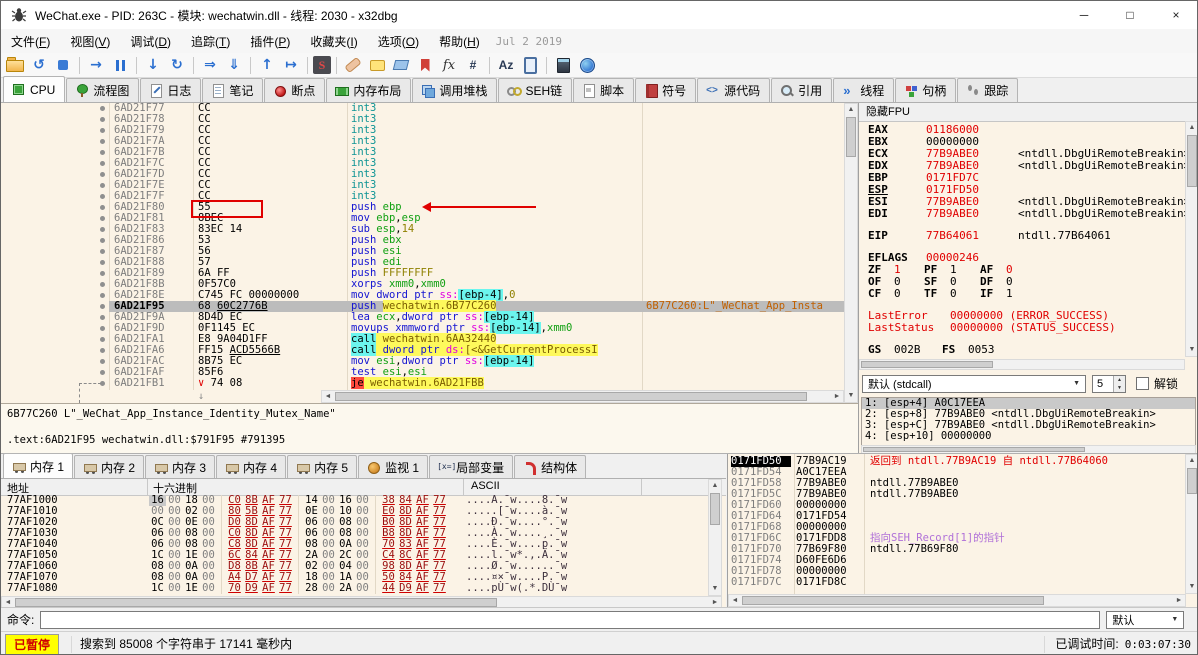 The height and width of the screenshot is (655, 1198). I want to click on hide-fpu-button: 隐藏FPU, so click(1028, 112).